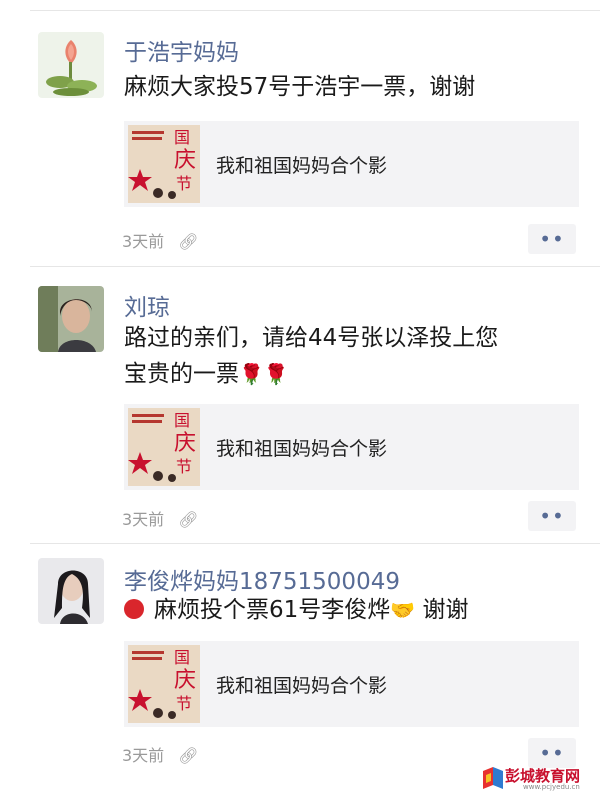  I want to click on post-text: 麻烦大家投57号于浩宇一票，谢谢, so click(351, 87).